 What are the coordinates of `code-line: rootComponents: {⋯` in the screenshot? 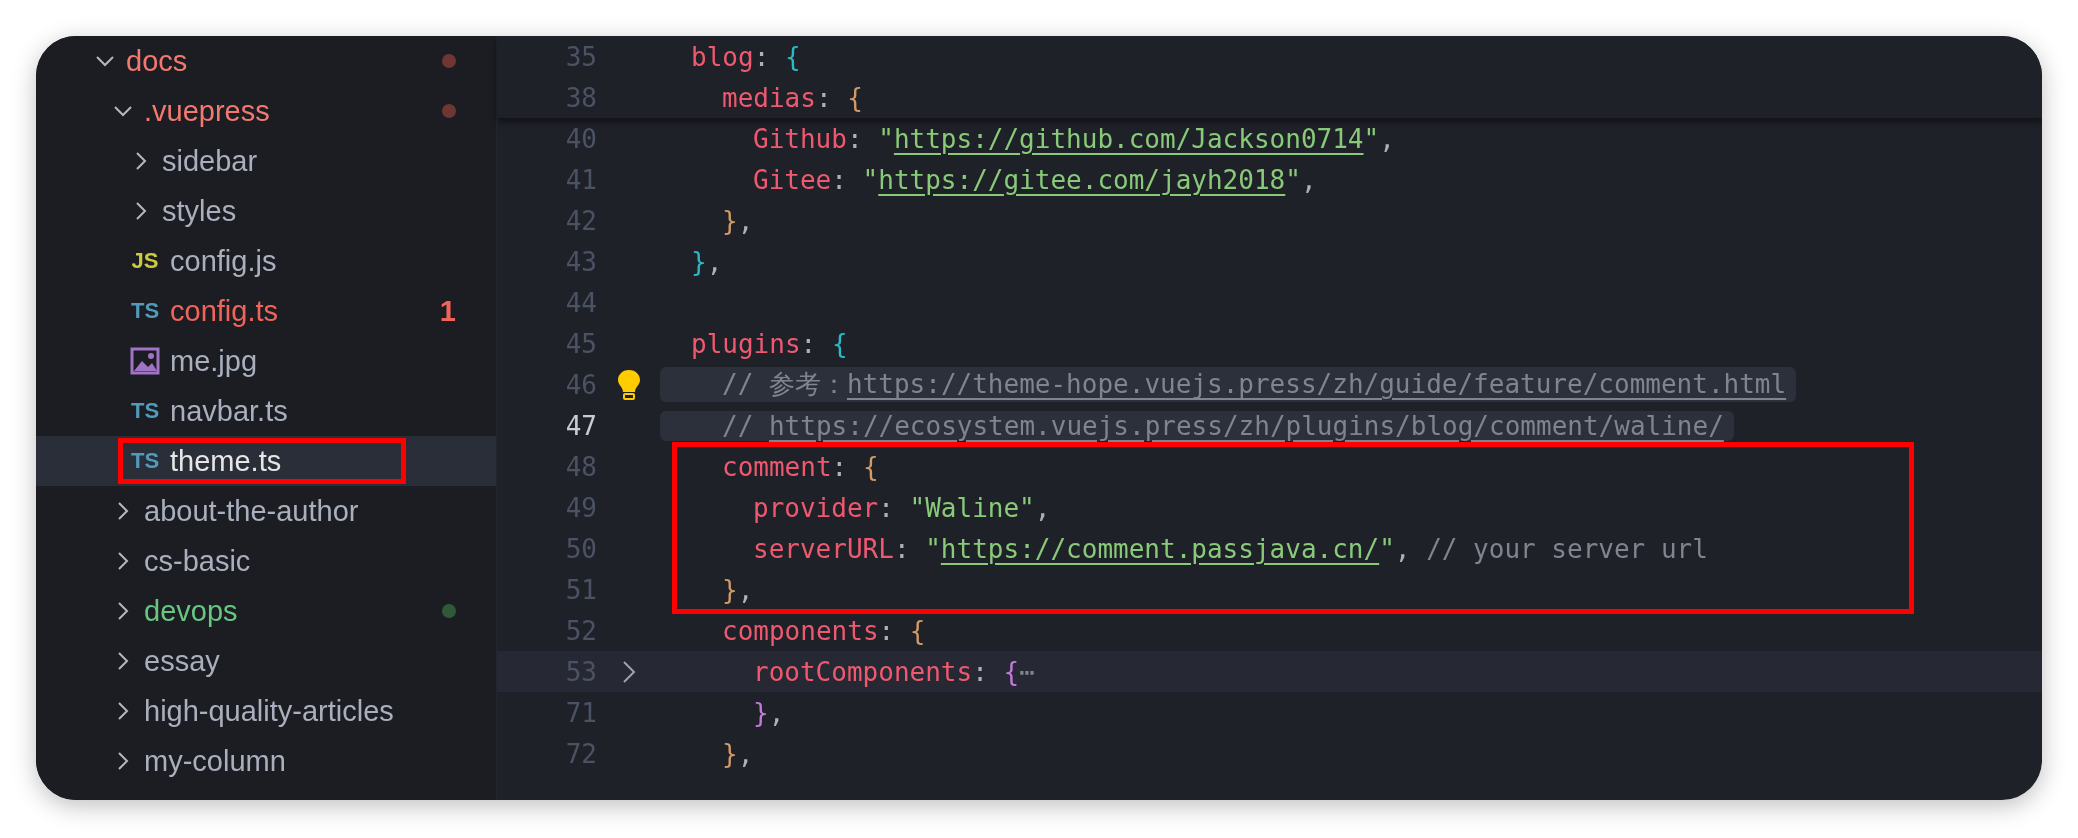 It's located at (894, 671).